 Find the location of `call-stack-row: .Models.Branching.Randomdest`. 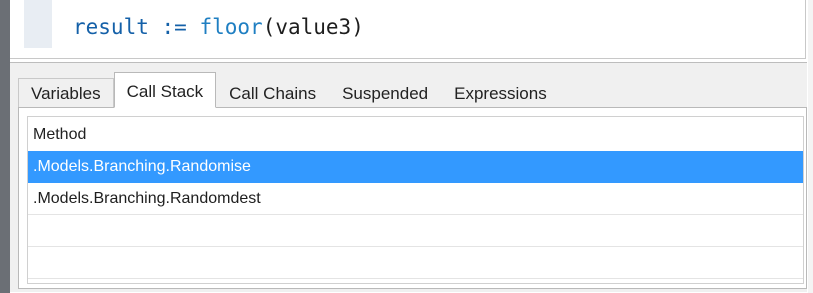

call-stack-row: .Models.Branching.Randomdest is located at coordinates (415, 199).